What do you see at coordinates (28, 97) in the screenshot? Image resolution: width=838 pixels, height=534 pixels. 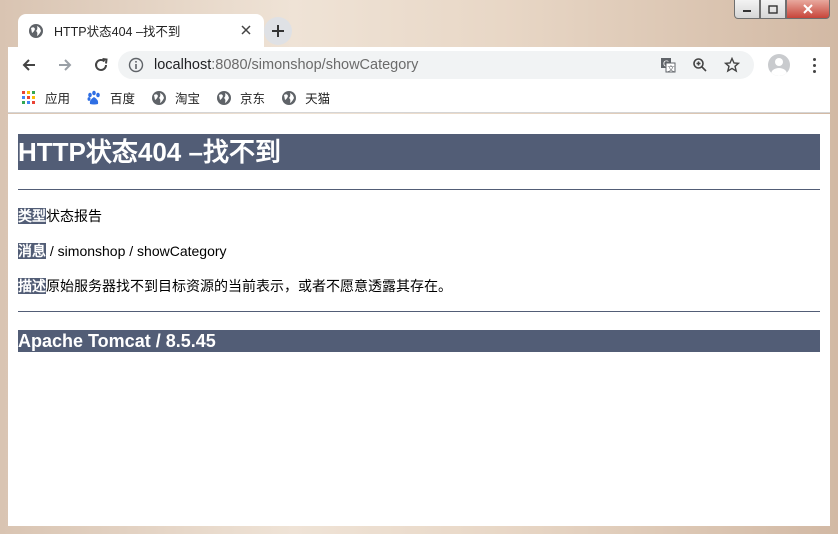 I see `apps-grid-icon` at bounding box center [28, 97].